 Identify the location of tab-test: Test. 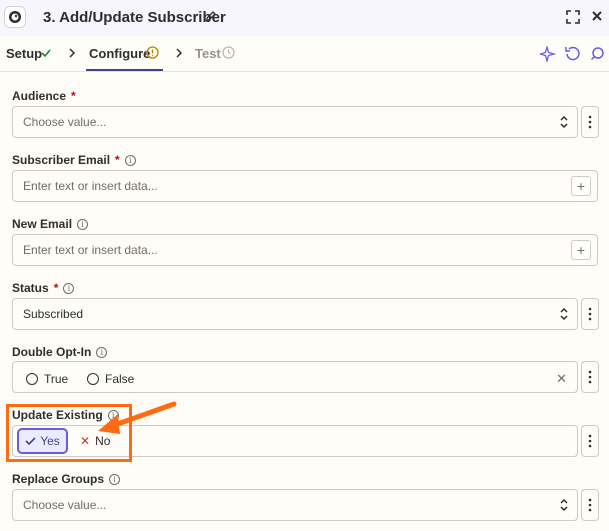
(208, 53).